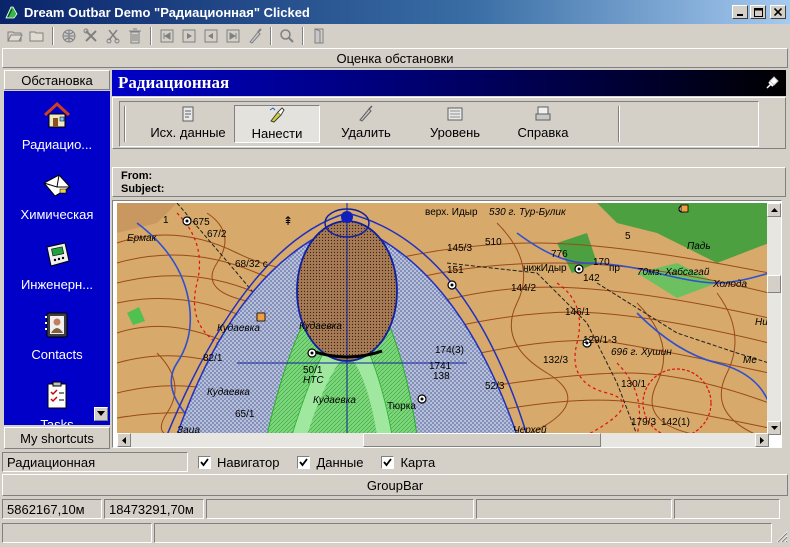 Image resolution: width=790 pixels, height=547 pixels. Describe the element at coordinates (37, 36) in the screenshot. I see `folder-button` at that location.